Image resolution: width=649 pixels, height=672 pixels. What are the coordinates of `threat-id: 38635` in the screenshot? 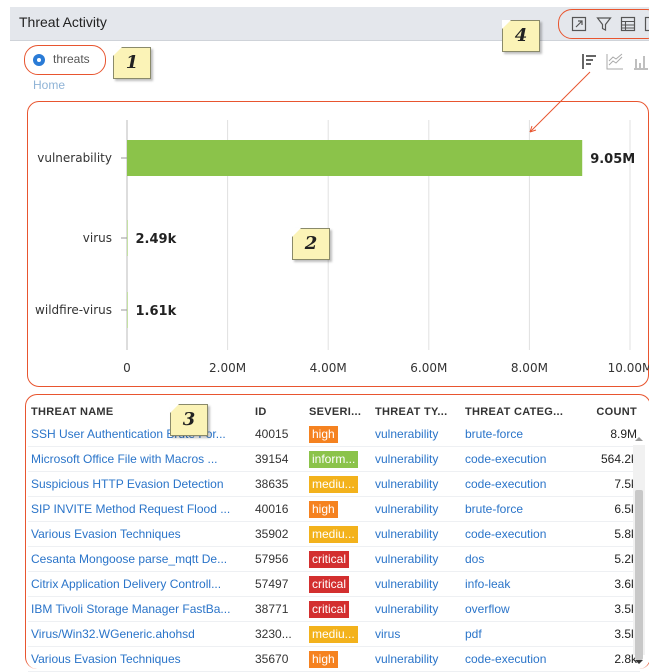 It's located at (279, 484).